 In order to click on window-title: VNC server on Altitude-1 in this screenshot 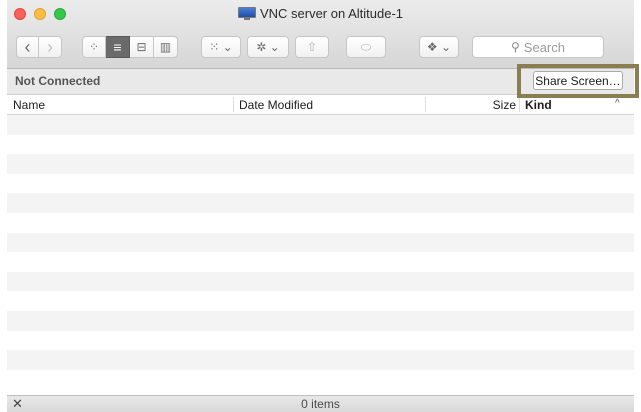, I will do `click(320, 14)`.